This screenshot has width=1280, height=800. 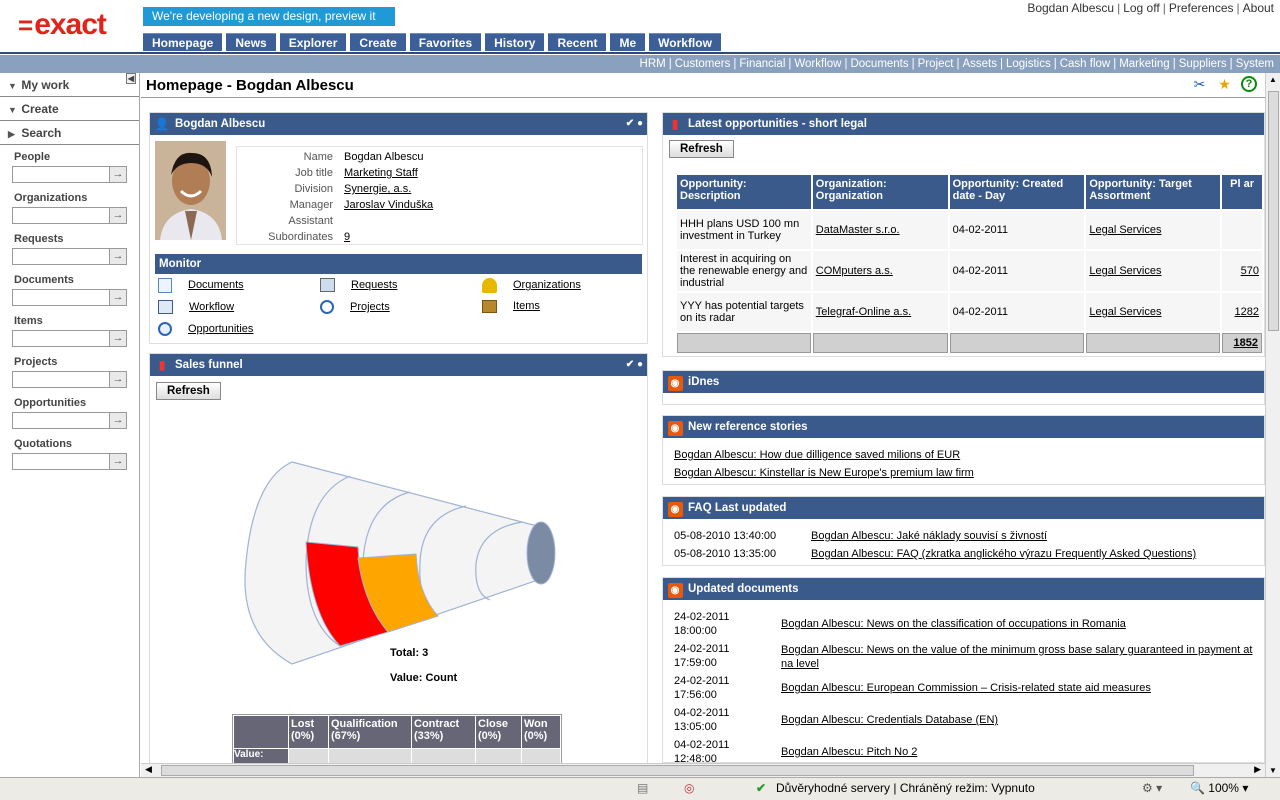 What do you see at coordinates (515, 42) in the screenshot?
I see `tab-history: History` at bounding box center [515, 42].